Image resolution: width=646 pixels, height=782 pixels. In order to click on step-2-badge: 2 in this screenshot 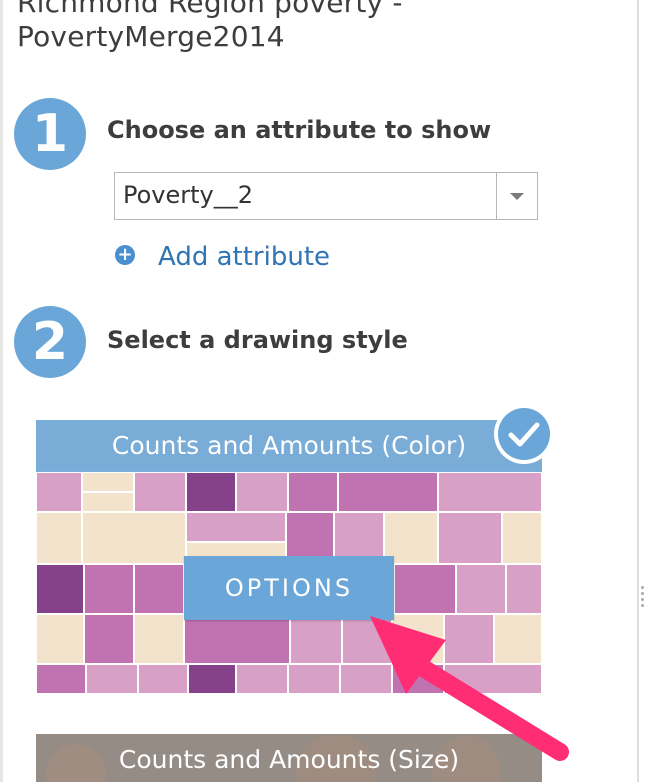, I will do `click(50, 342)`.